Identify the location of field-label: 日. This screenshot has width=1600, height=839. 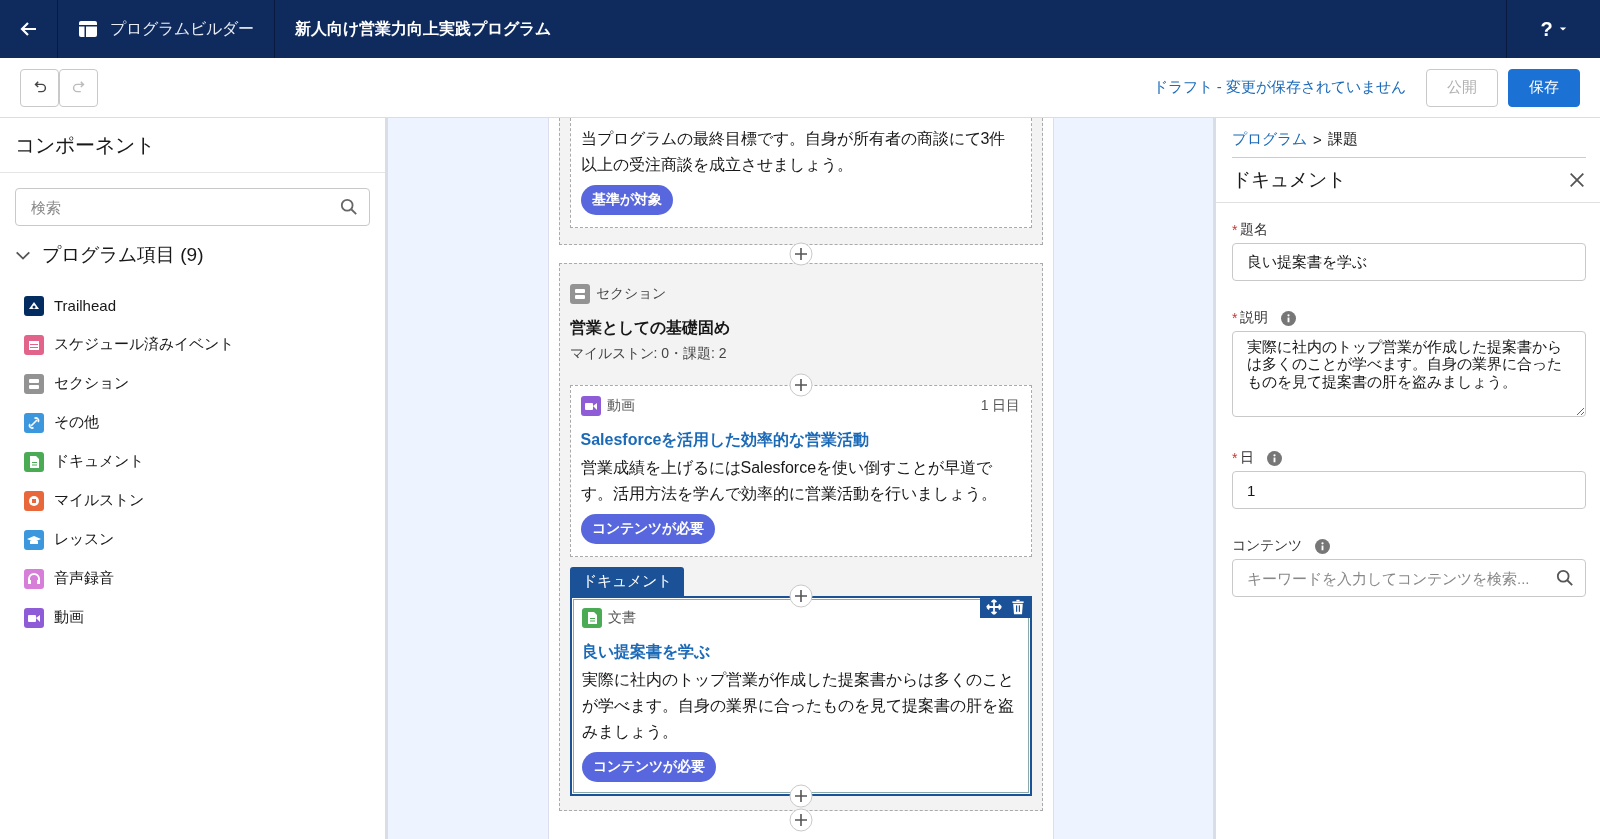
(1247, 458).